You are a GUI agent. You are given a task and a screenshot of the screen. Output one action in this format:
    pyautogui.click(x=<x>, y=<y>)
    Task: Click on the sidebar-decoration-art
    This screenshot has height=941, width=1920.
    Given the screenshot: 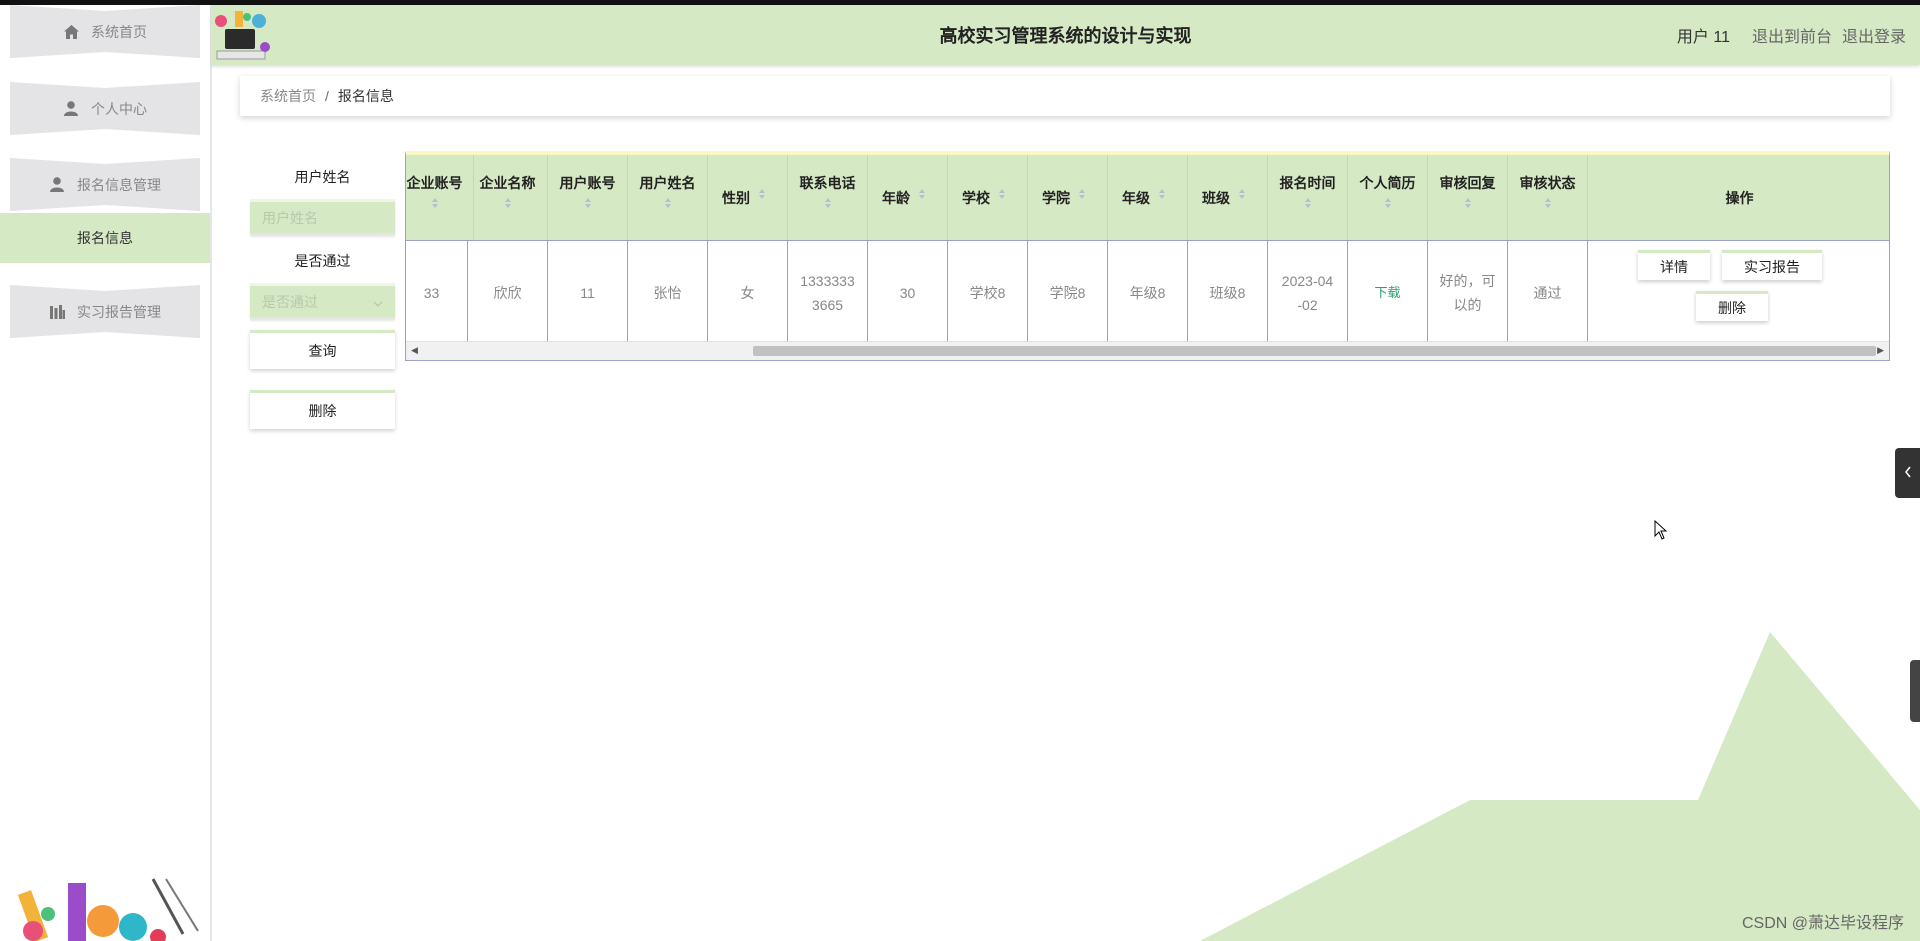 What is the action you would take?
    pyautogui.click(x=108, y=909)
    